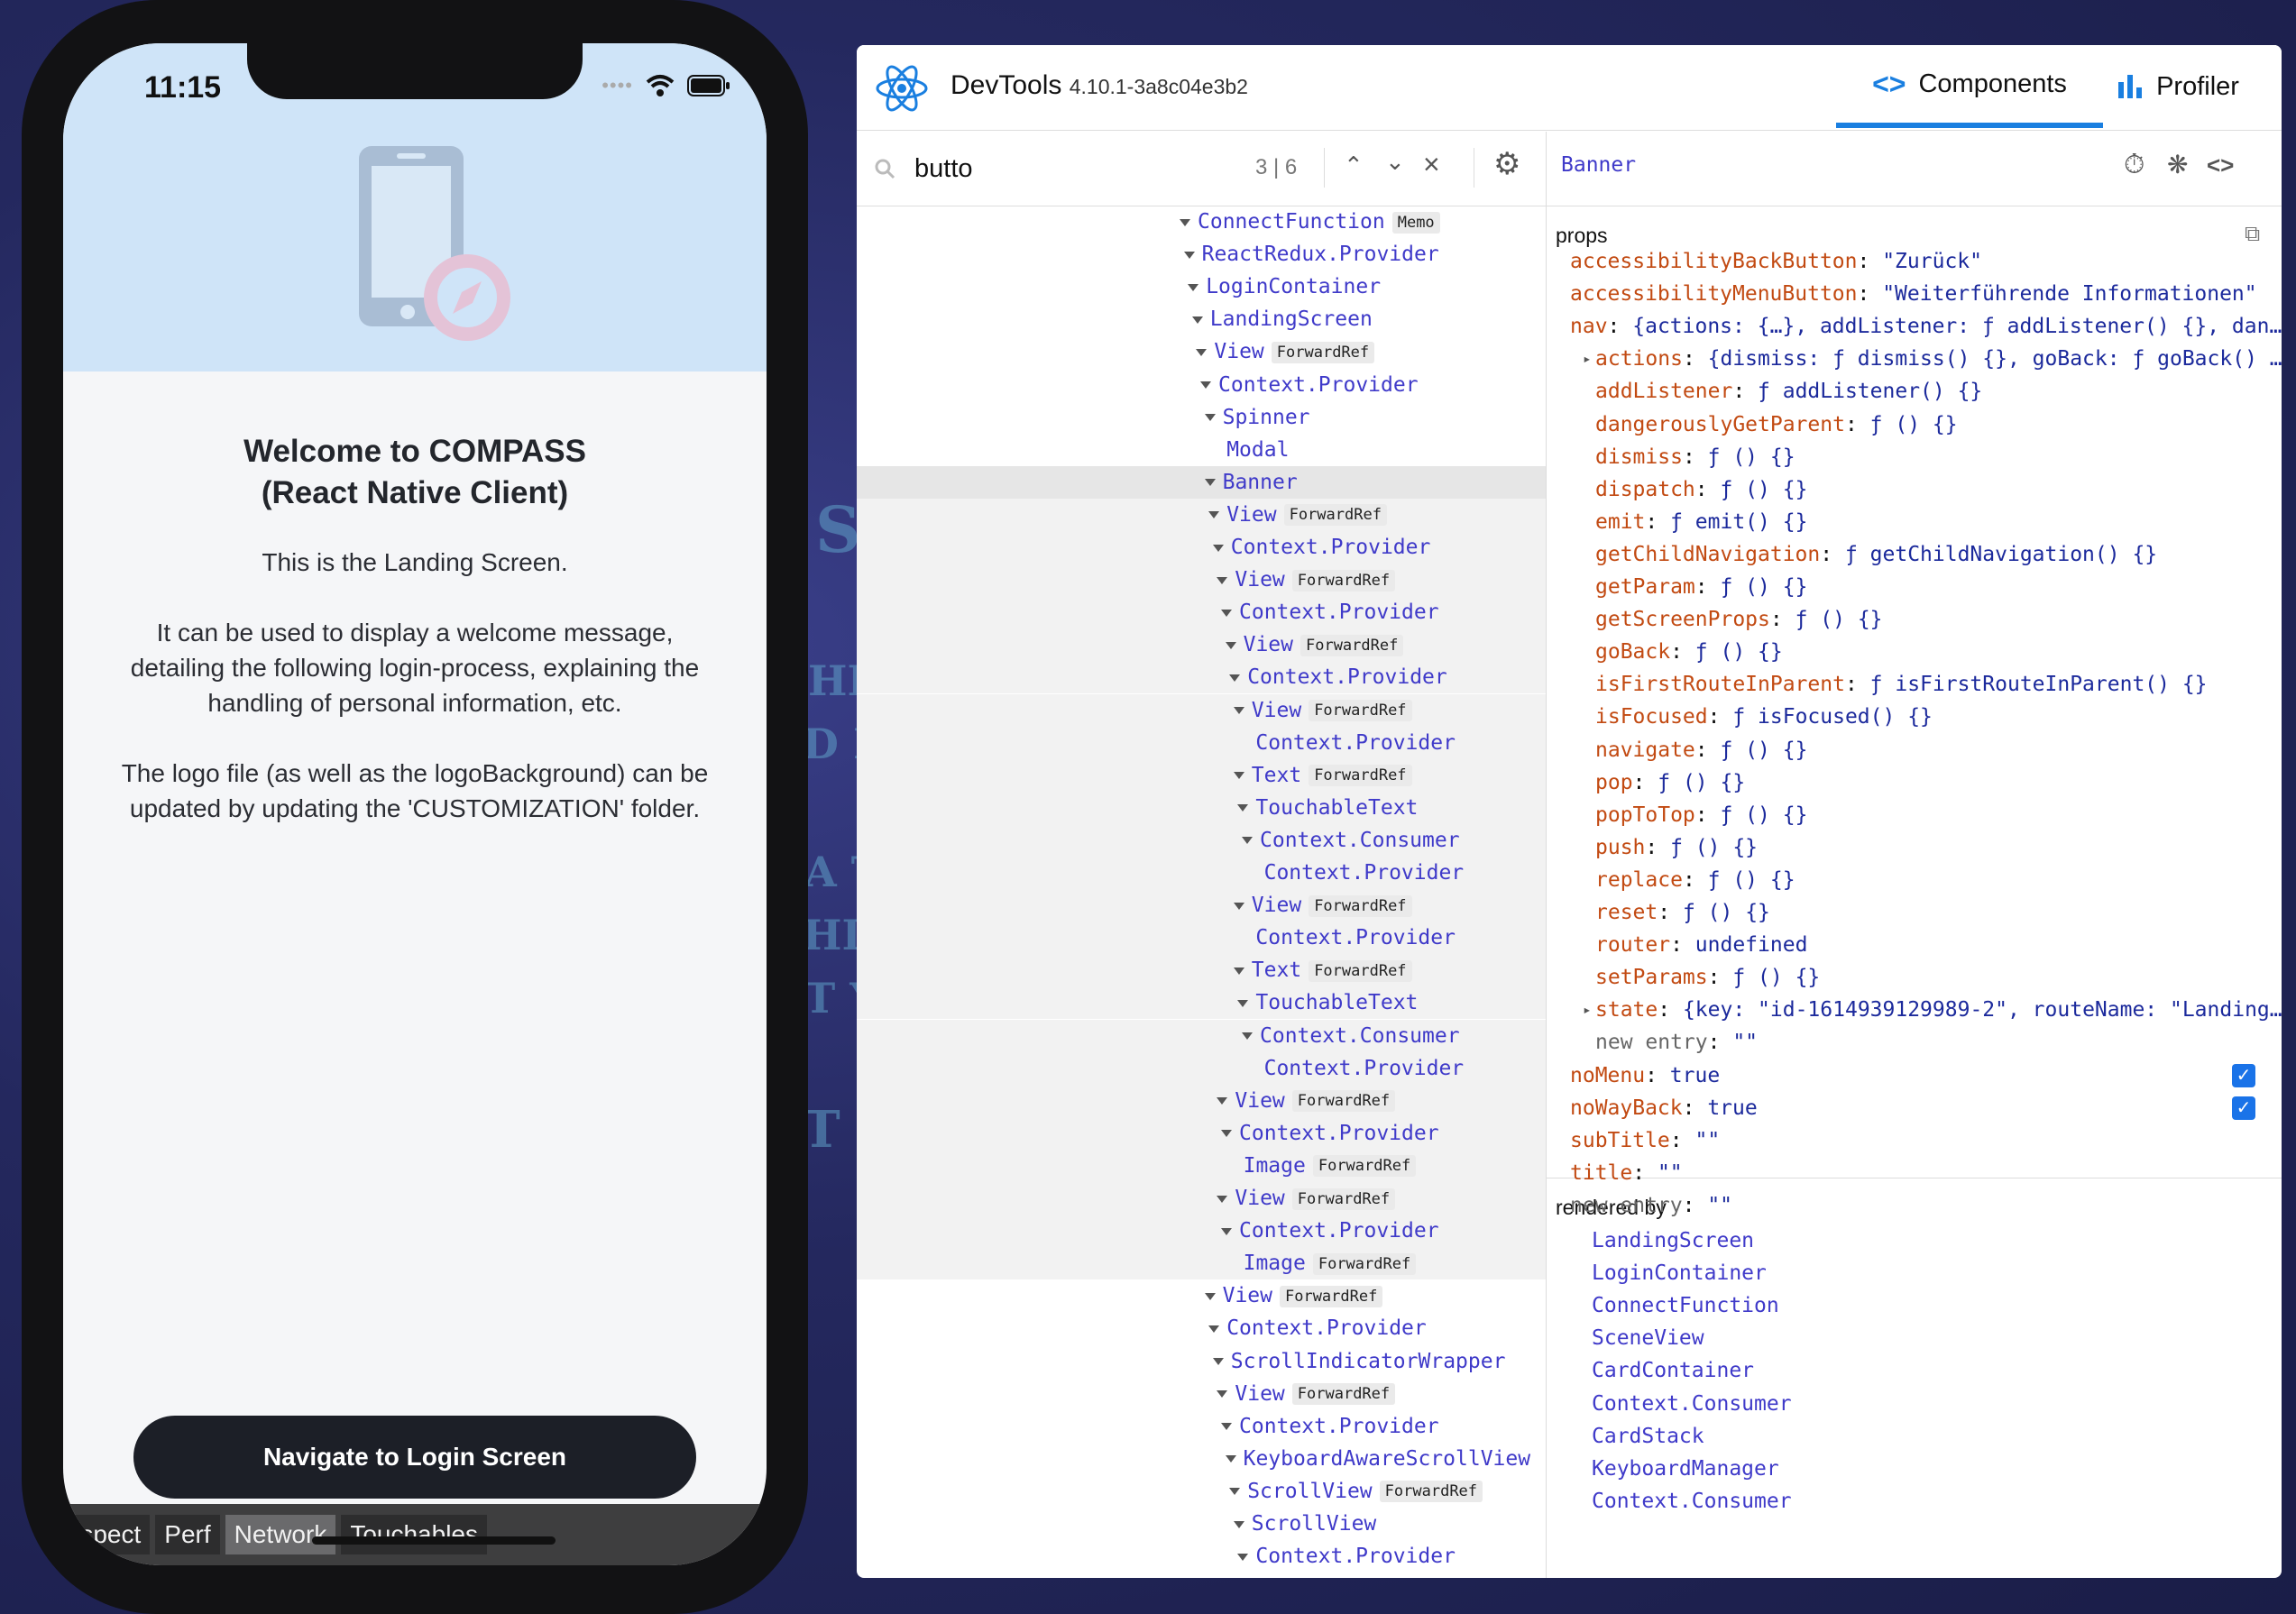 The width and height of the screenshot is (2296, 1614). I want to click on prop-row: isFocused: ƒ isFocused() {}, so click(1932, 717).